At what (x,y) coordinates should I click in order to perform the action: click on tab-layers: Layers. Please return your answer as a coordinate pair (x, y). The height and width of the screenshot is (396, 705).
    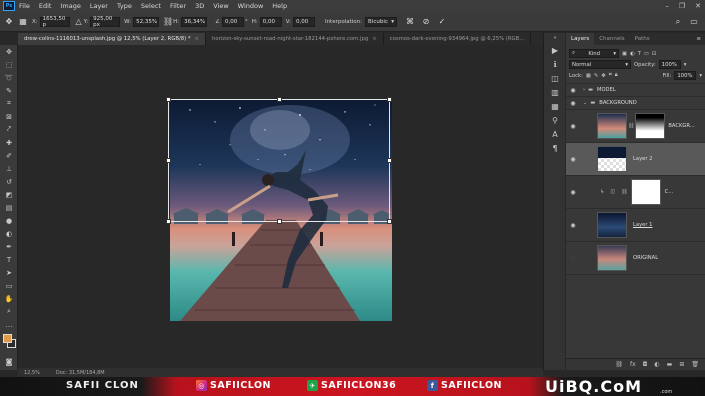
    Looking at the image, I should click on (580, 39).